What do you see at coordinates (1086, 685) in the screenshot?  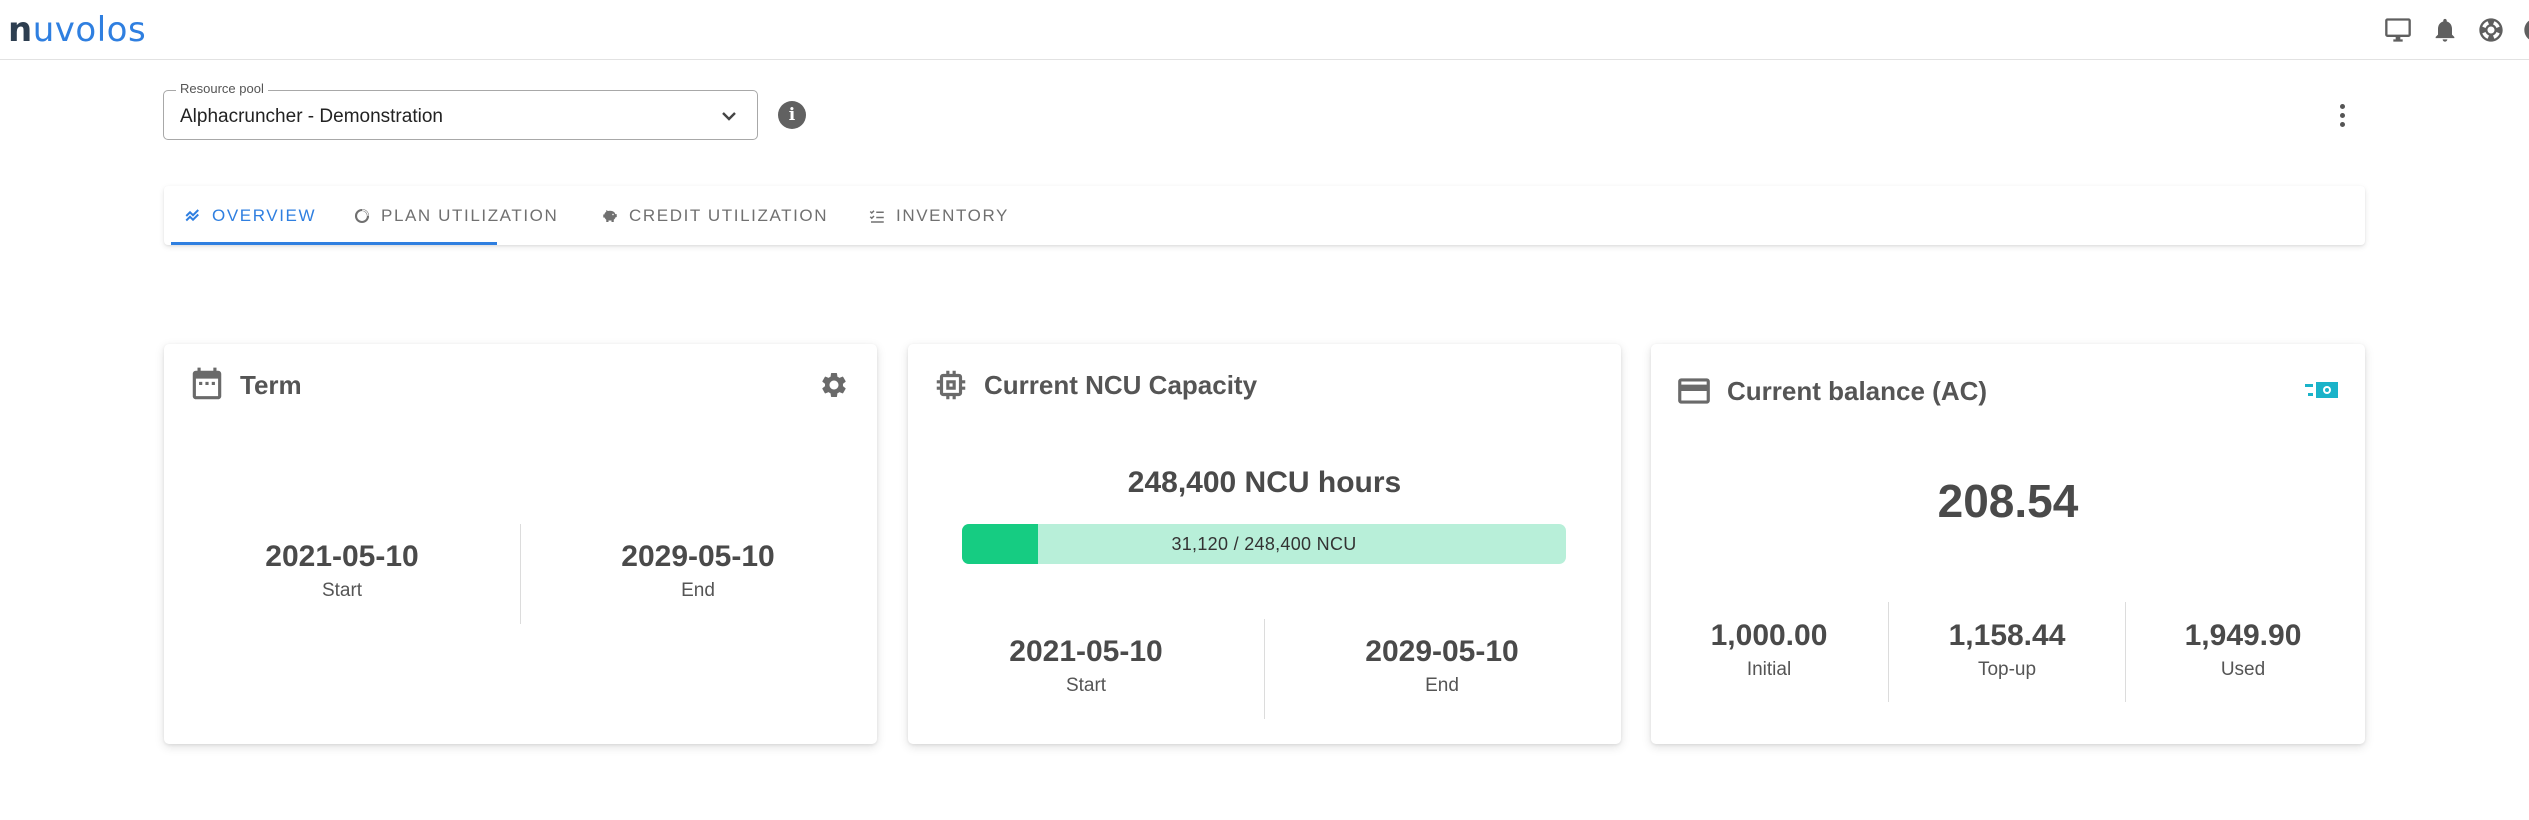 I see `ncu-start-label: Start` at bounding box center [1086, 685].